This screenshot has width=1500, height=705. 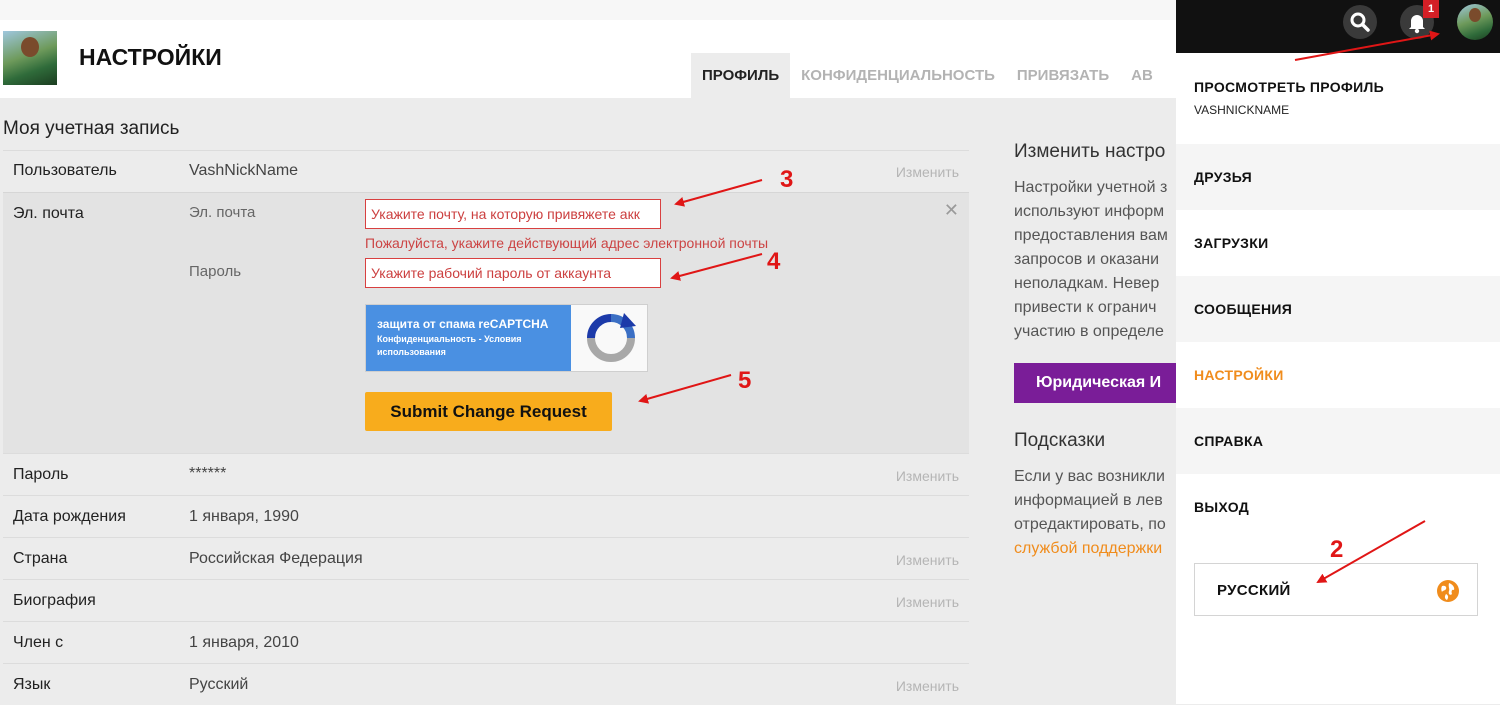 What do you see at coordinates (1087, 259) in the screenshot?
I see `text-line: запросов и оказани` at bounding box center [1087, 259].